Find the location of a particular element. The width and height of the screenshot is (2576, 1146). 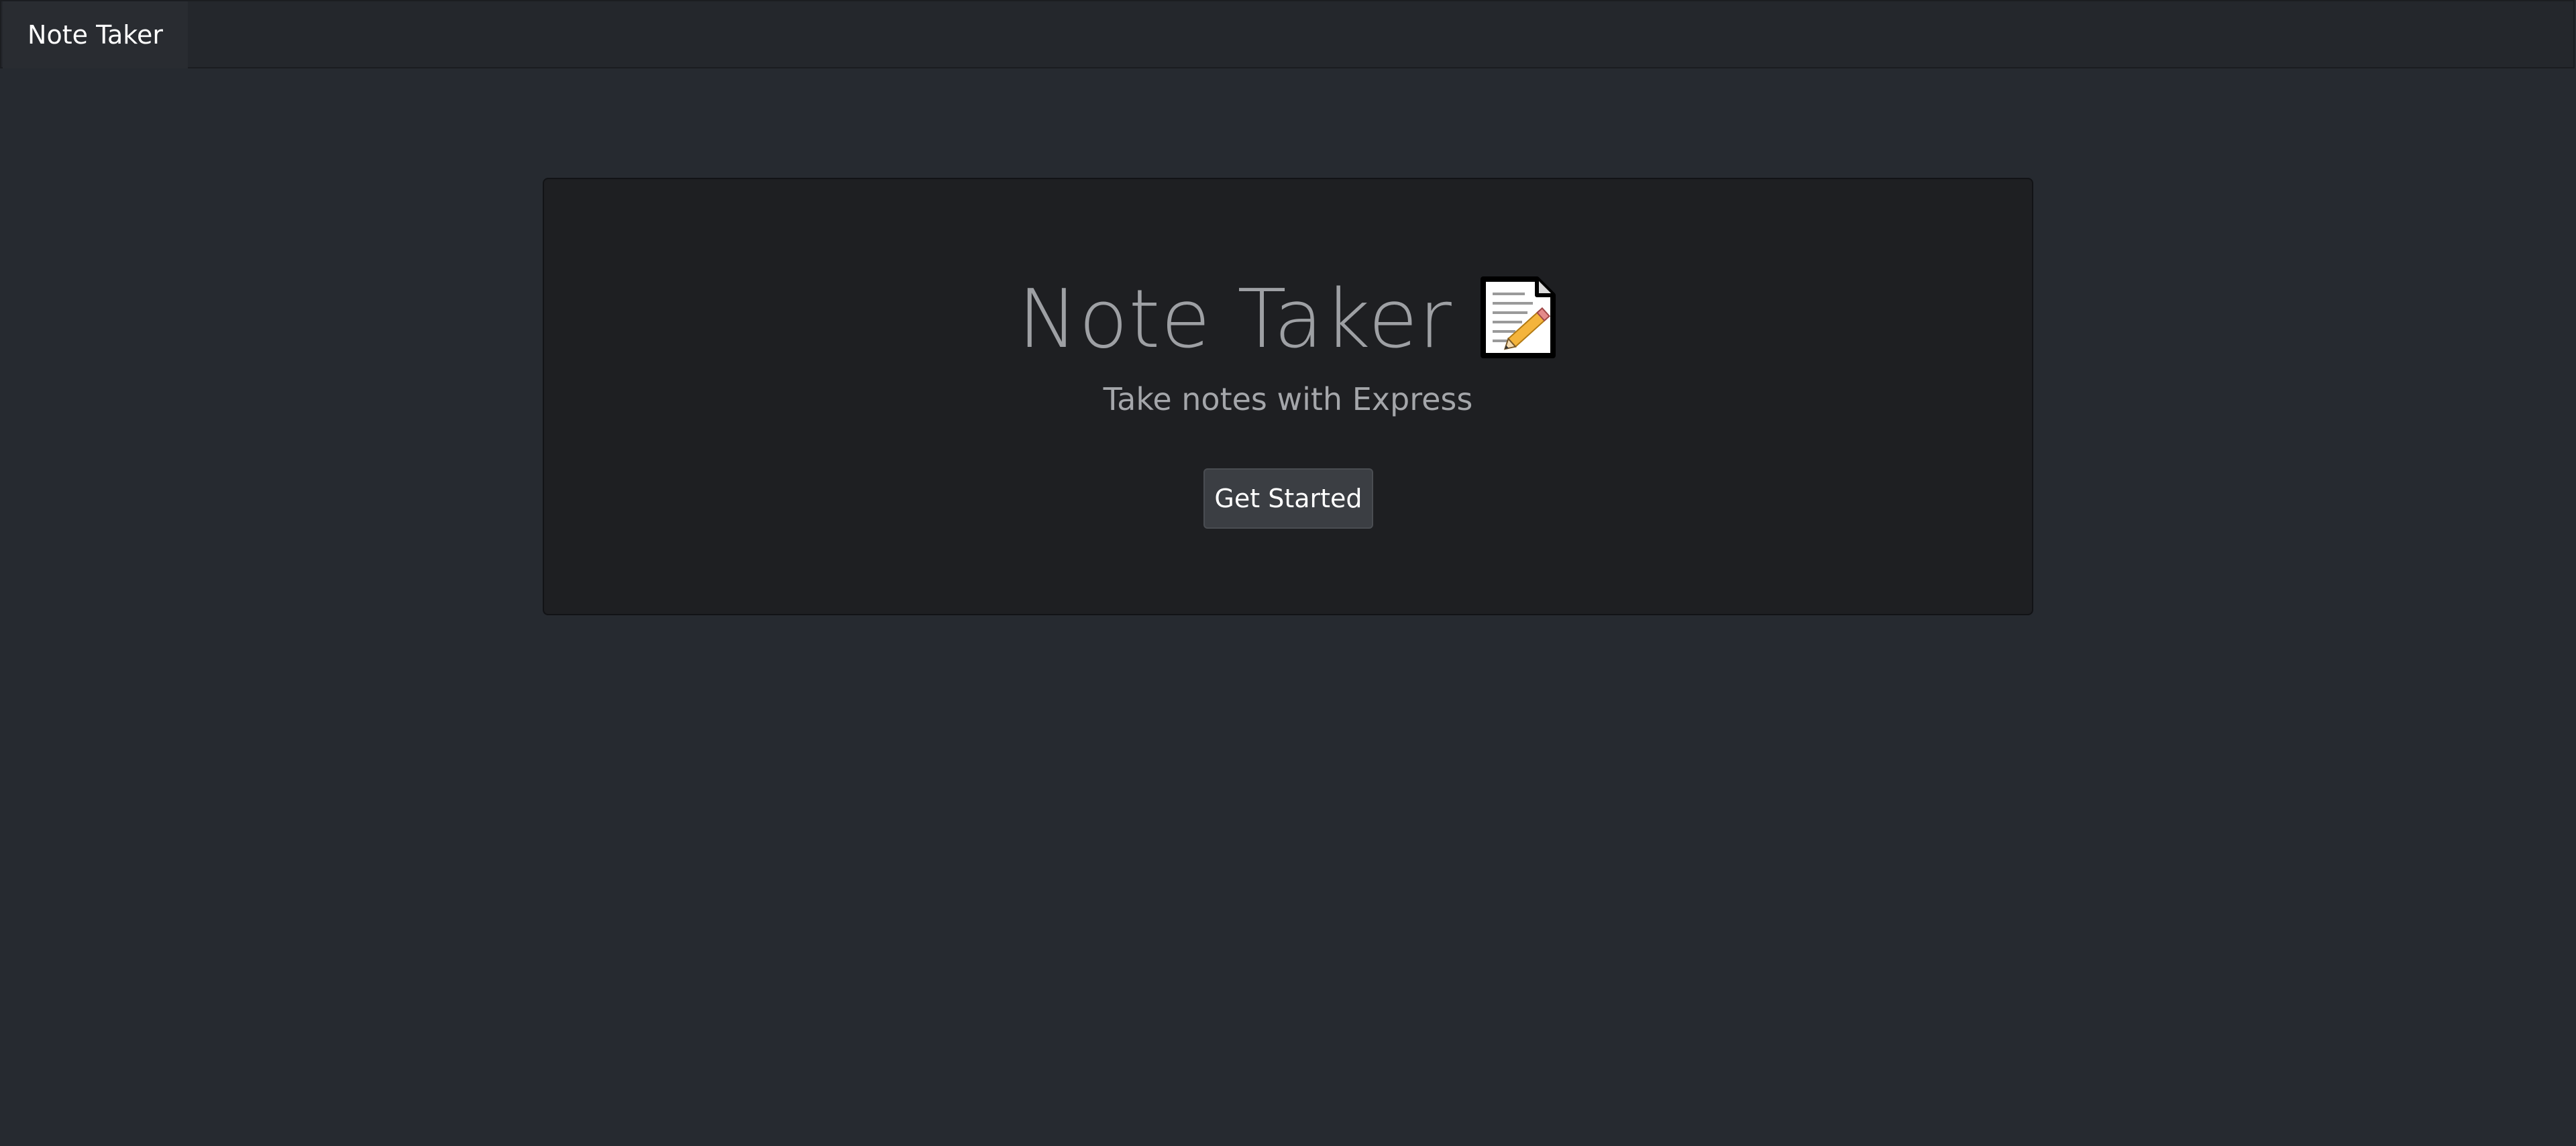

title-row: Note Taker is located at coordinates (1288, 320).